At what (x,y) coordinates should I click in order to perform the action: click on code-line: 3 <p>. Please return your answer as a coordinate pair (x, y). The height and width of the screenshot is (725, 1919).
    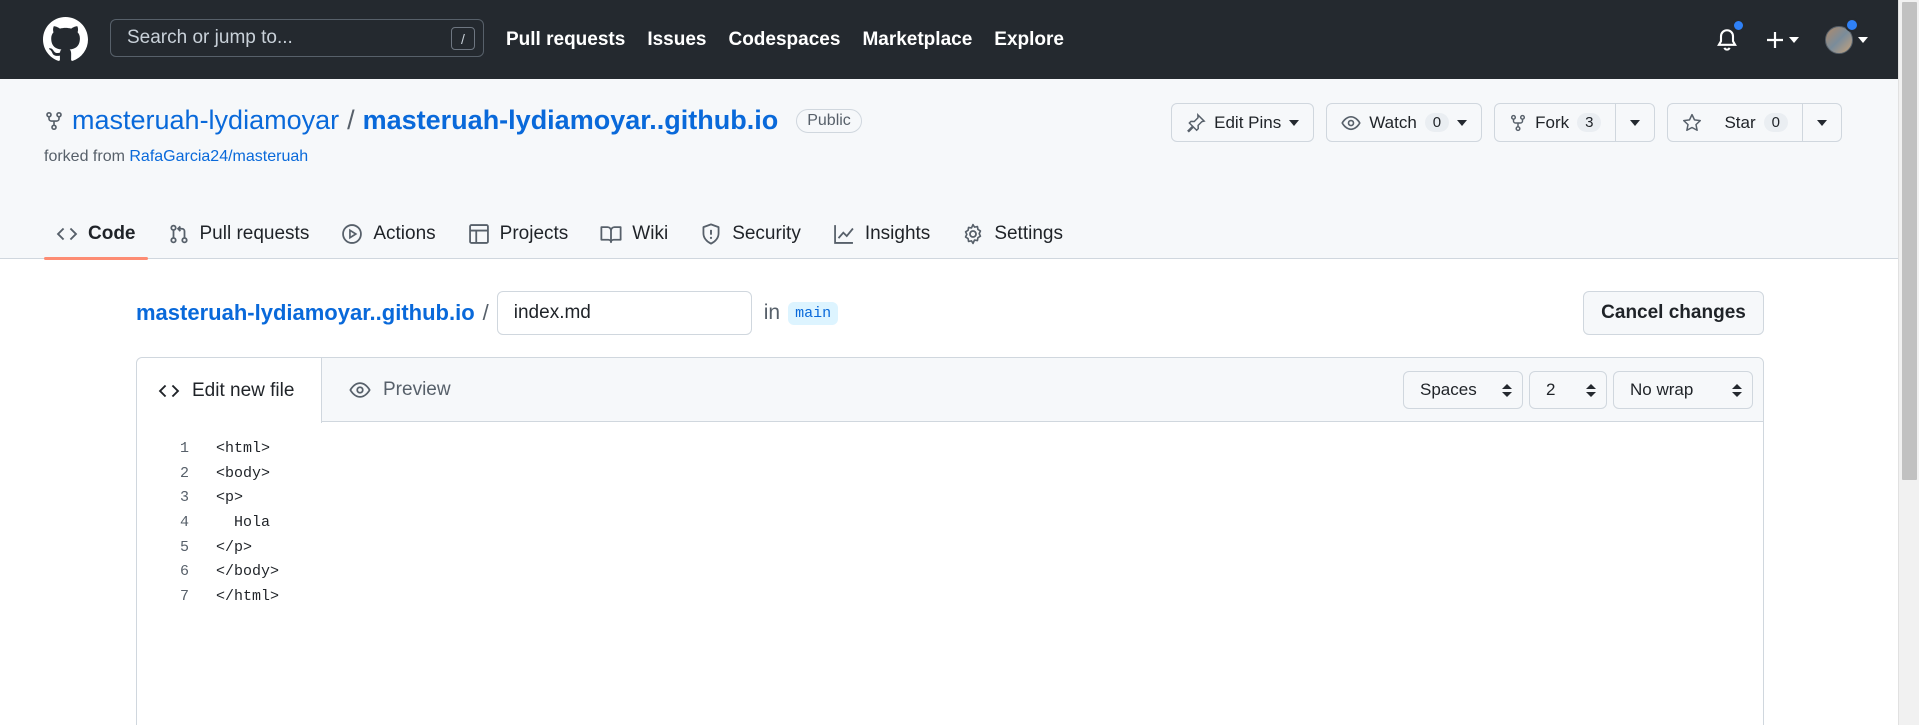
    Looking at the image, I should click on (950, 497).